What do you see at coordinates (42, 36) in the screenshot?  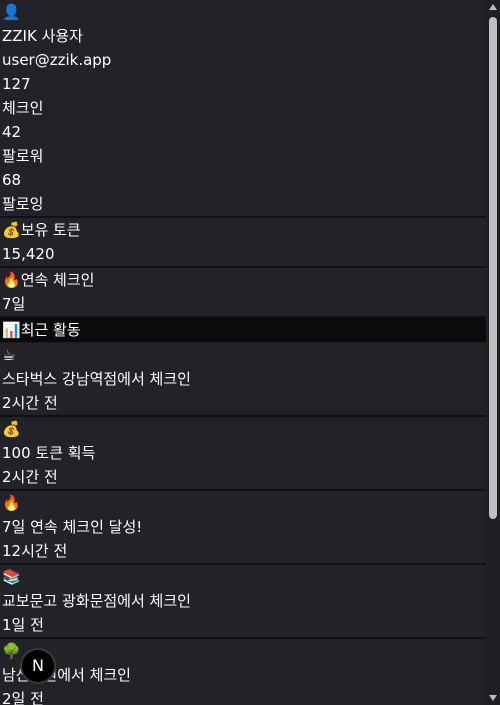 I see `user-name: ZZIK 사용자` at bounding box center [42, 36].